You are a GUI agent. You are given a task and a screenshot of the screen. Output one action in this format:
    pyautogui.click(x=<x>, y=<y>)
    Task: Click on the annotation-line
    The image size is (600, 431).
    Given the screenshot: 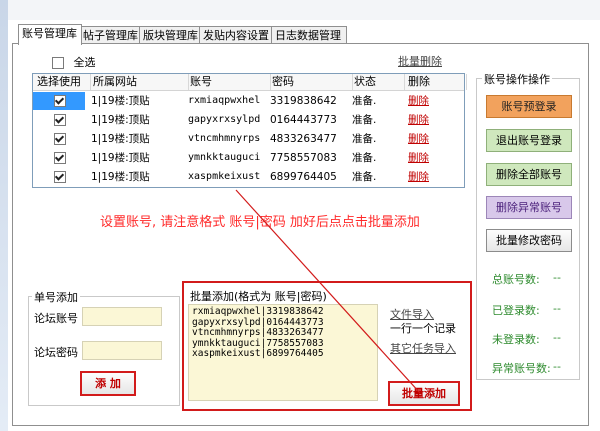 What is the action you would take?
    pyautogui.click(x=328, y=291)
    